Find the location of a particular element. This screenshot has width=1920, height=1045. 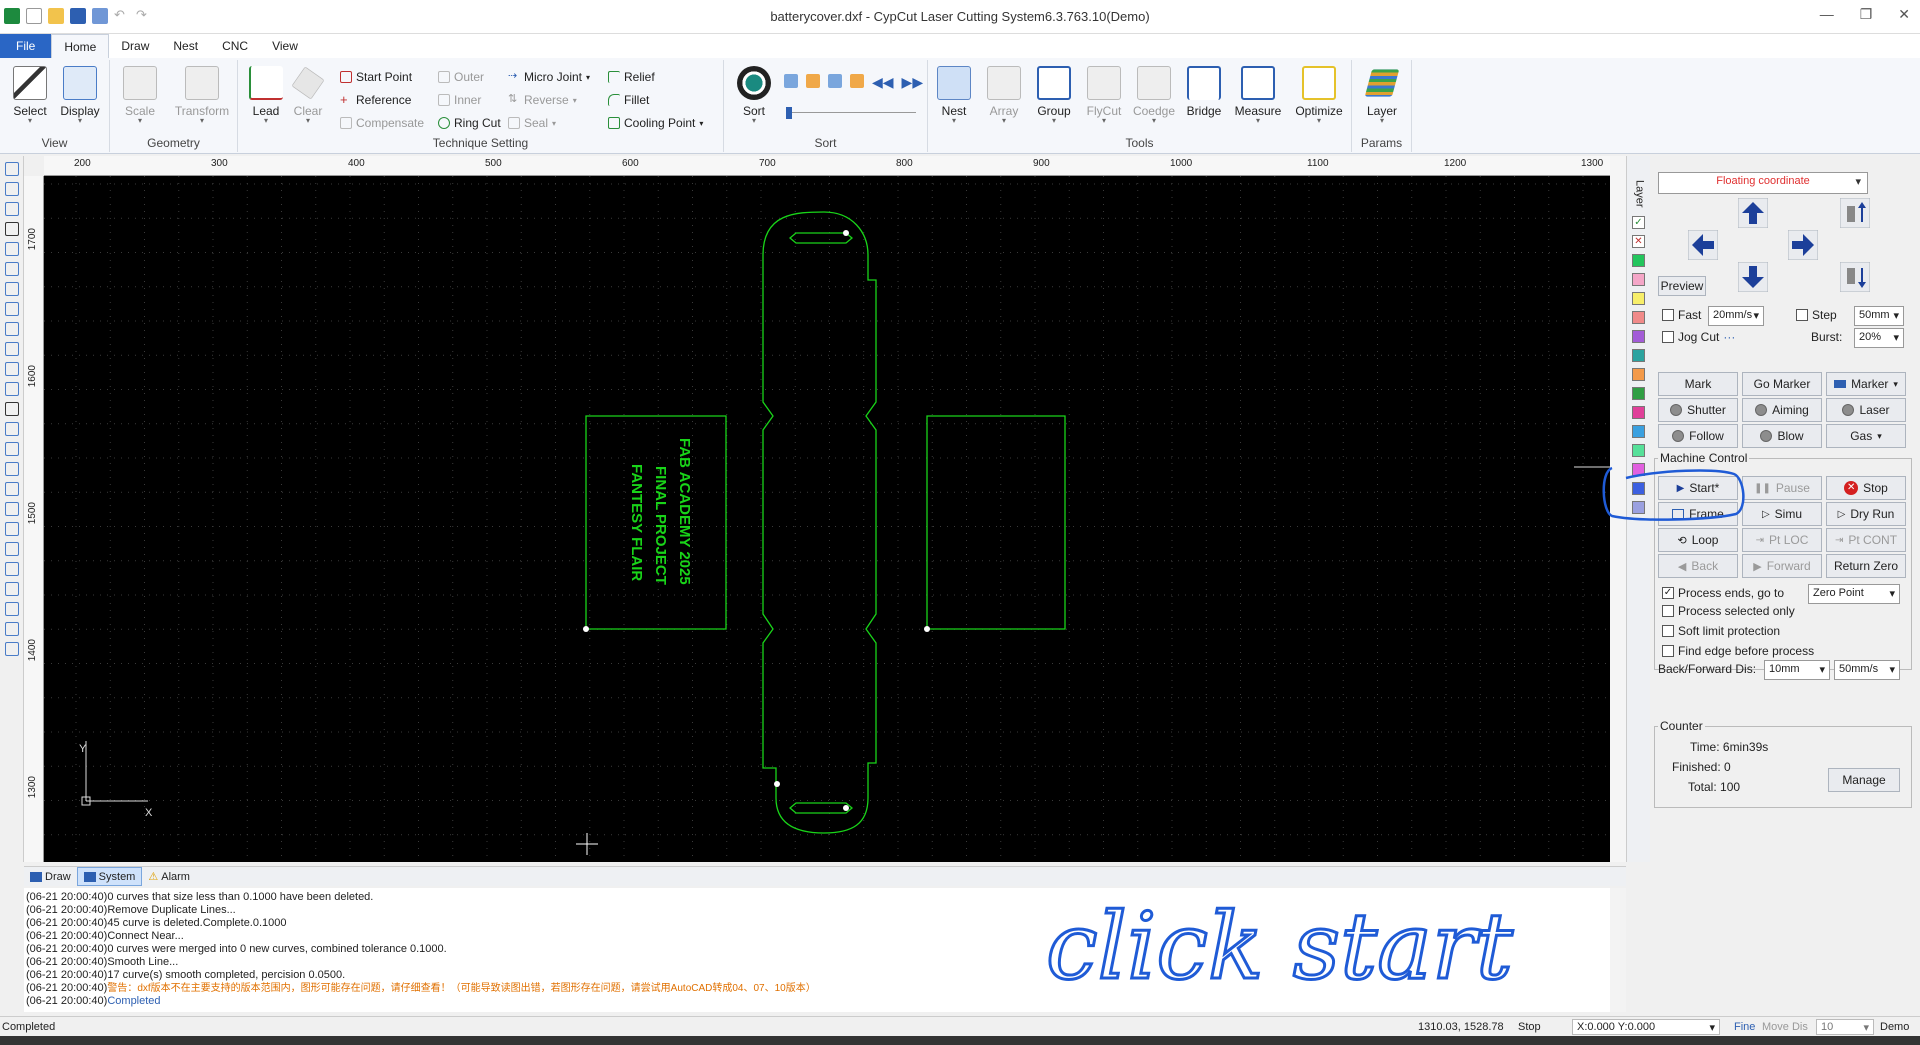

laser-button: Laser is located at coordinates (1866, 410).